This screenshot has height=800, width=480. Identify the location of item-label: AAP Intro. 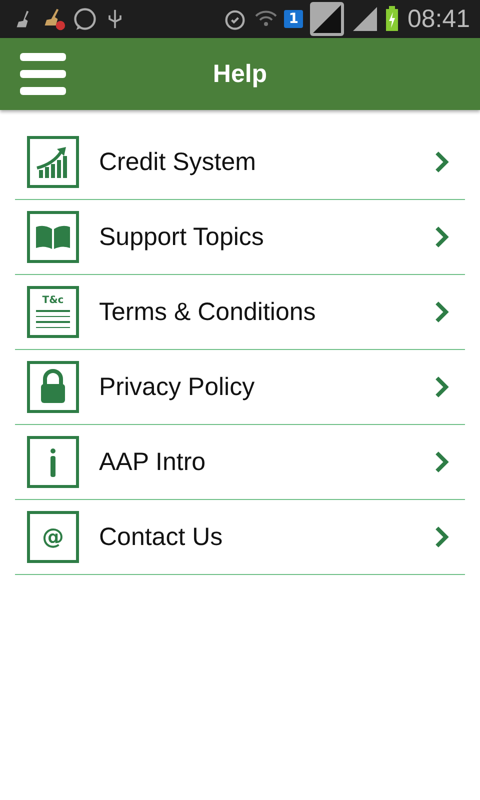
(153, 462).